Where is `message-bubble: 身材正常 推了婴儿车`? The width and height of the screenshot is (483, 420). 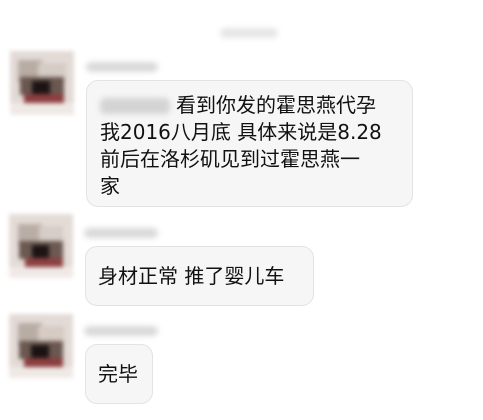 message-bubble: 身材正常 推了婴儿车 is located at coordinates (199, 276).